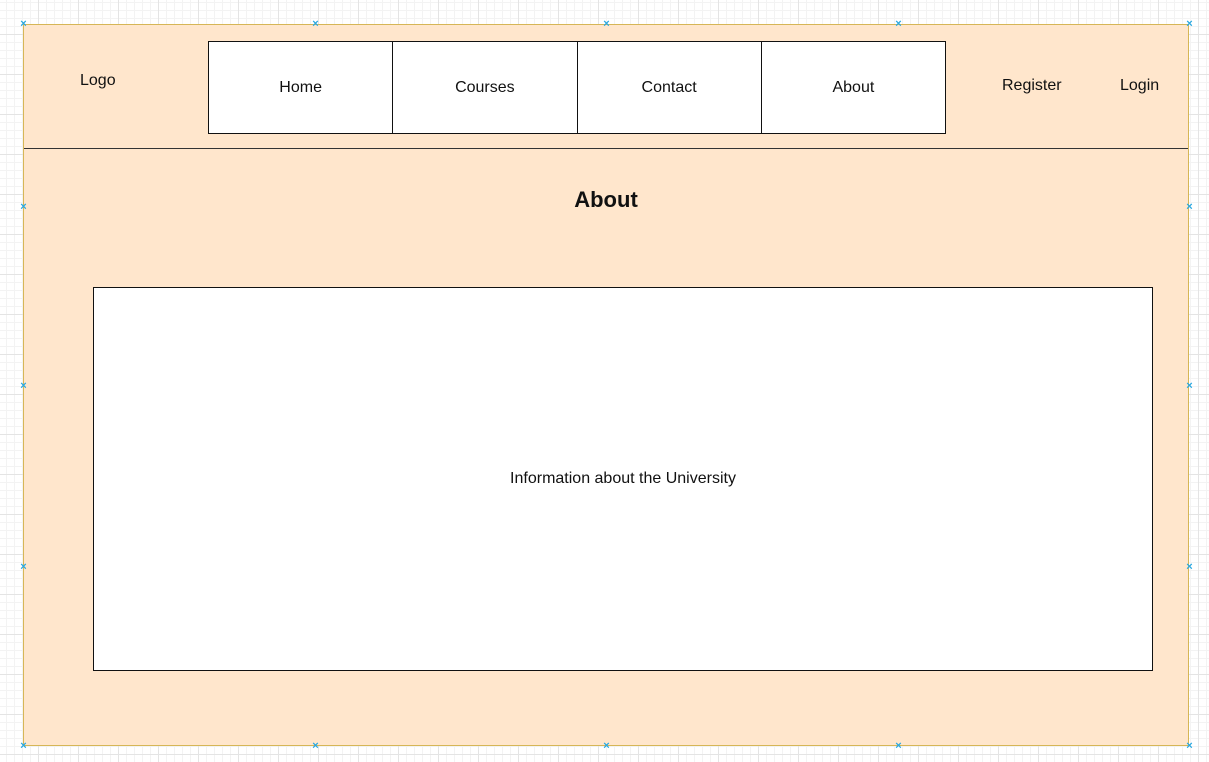 The image size is (1209, 762). What do you see at coordinates (98, 80) in the screenshot?
I see `logo: Logo` at bounding box center [98, 80].